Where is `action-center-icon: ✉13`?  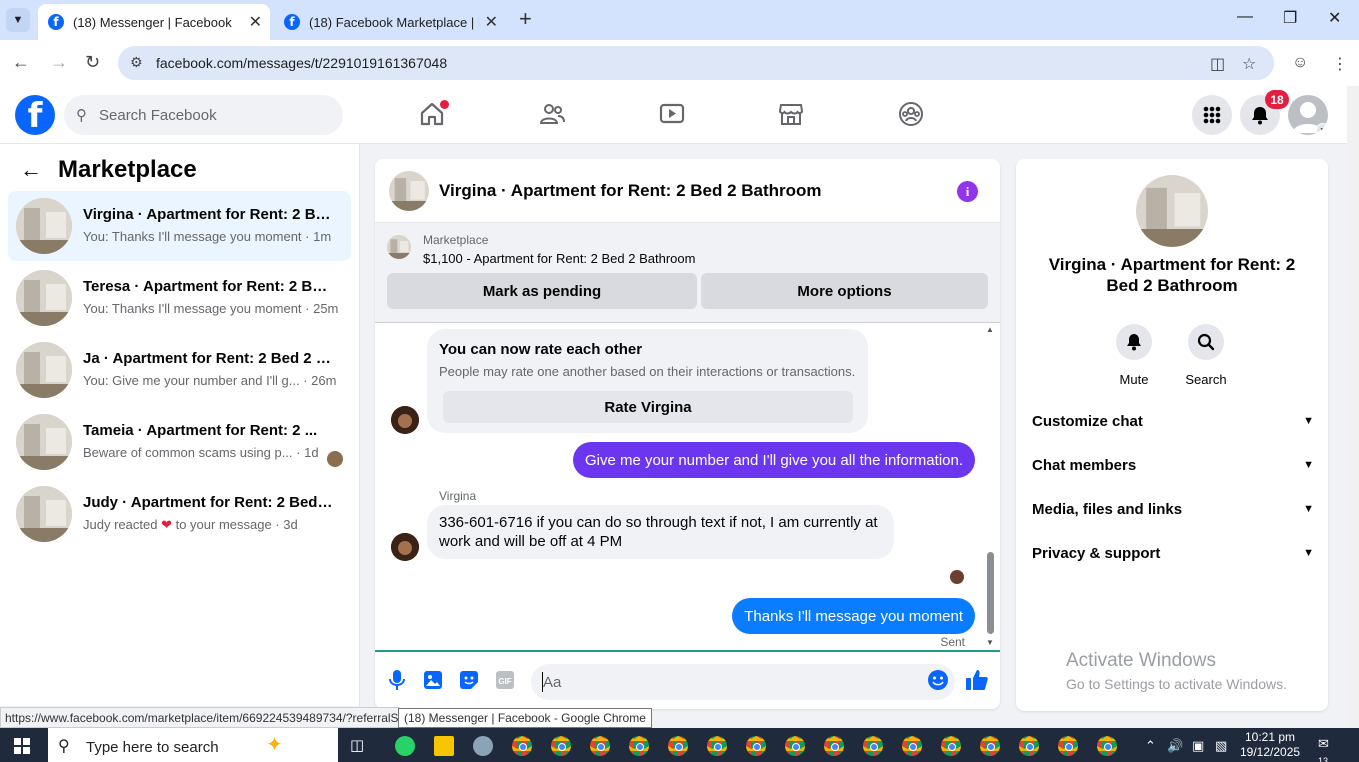 action-center-icon: ✉13 is located at coordinates (1328, 749).